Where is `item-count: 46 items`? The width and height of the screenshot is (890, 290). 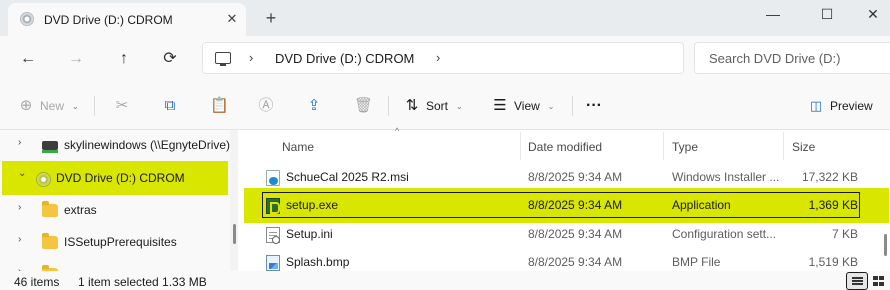
item-count: 46 items is located at coordinates (37, 282).